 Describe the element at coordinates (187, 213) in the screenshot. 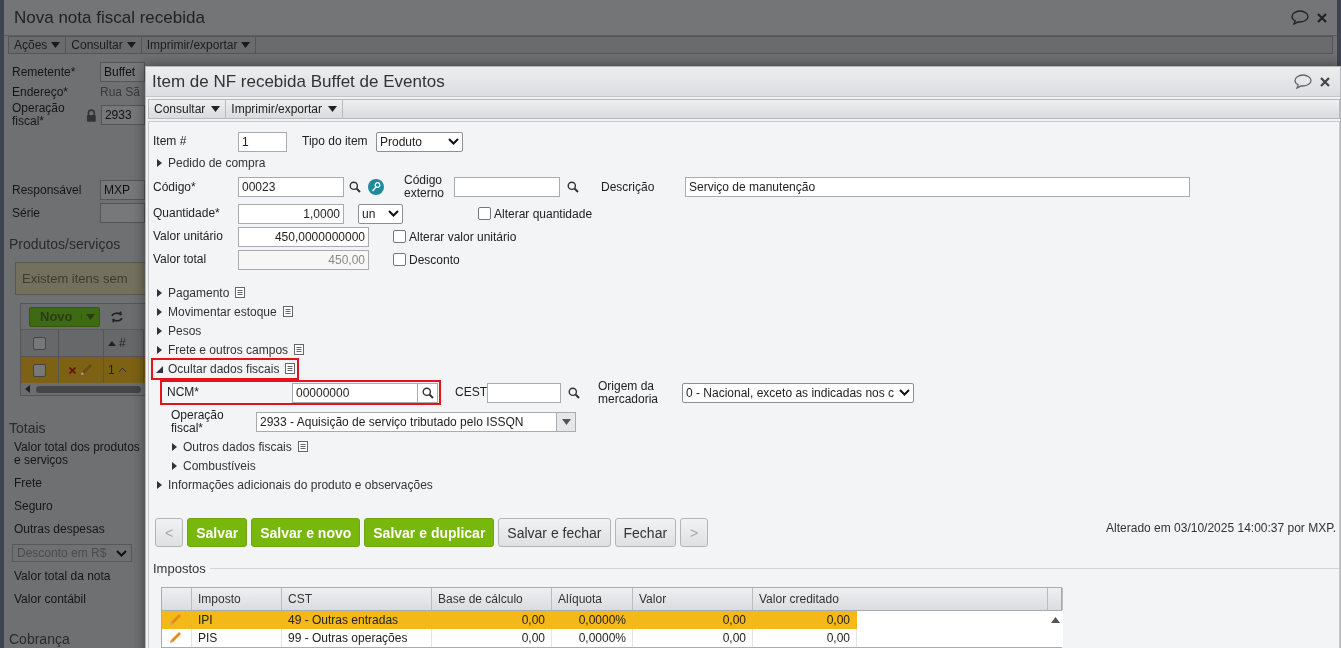

I see `field-label: Quantidade*` at that location.